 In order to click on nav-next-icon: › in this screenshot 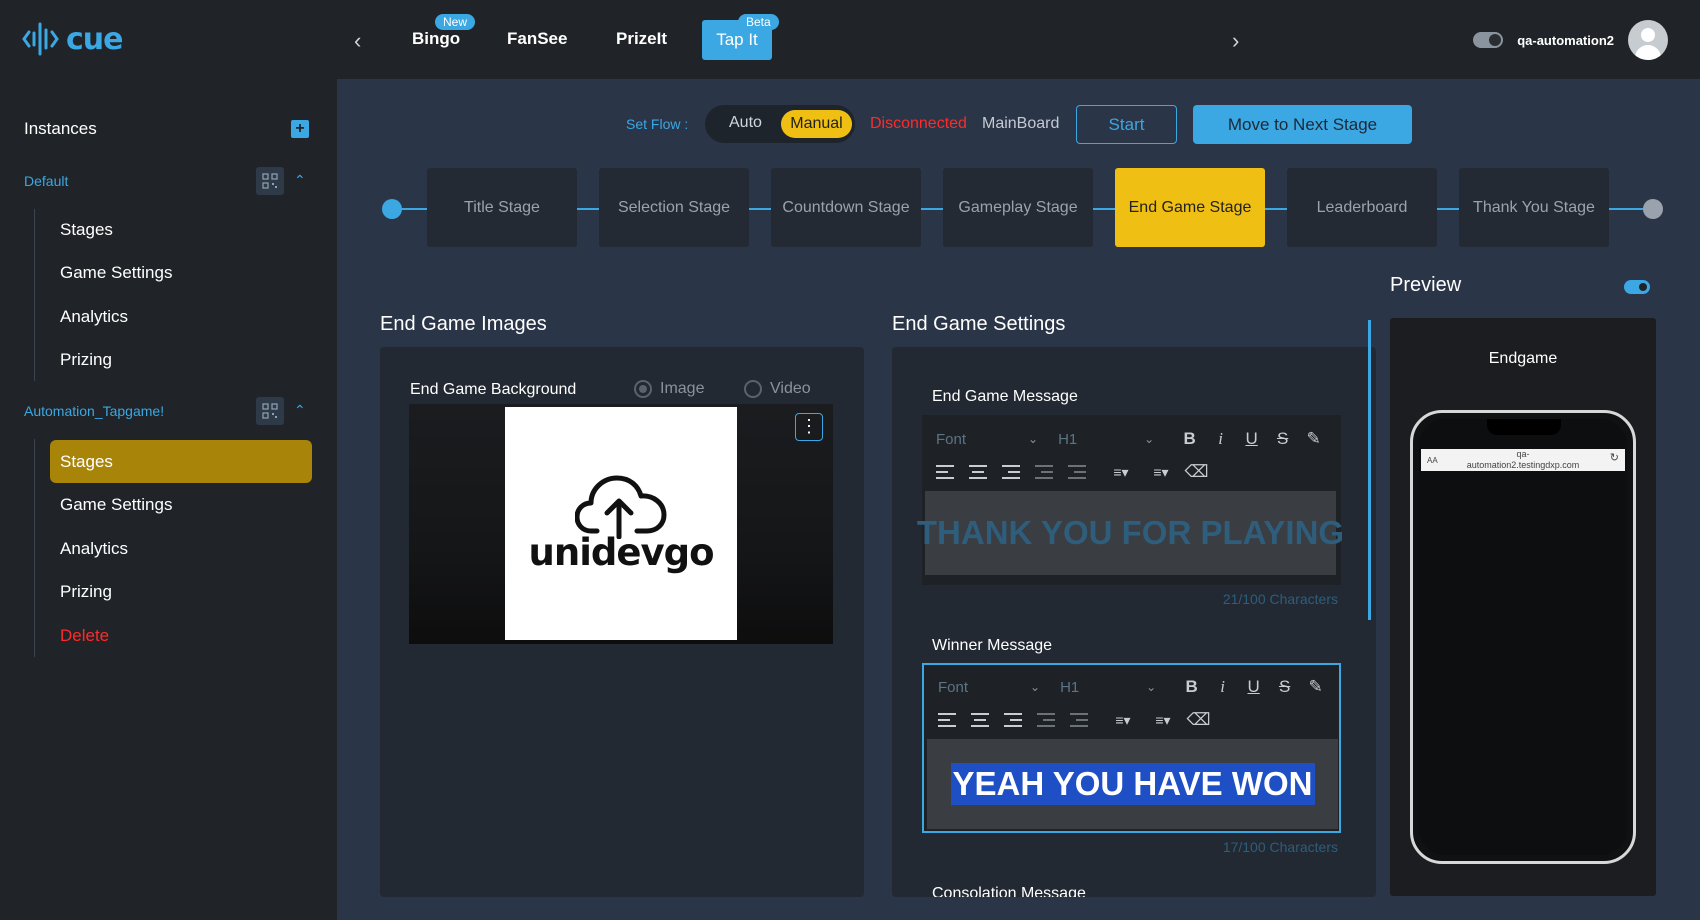, I will do `click(1235, 41)`.